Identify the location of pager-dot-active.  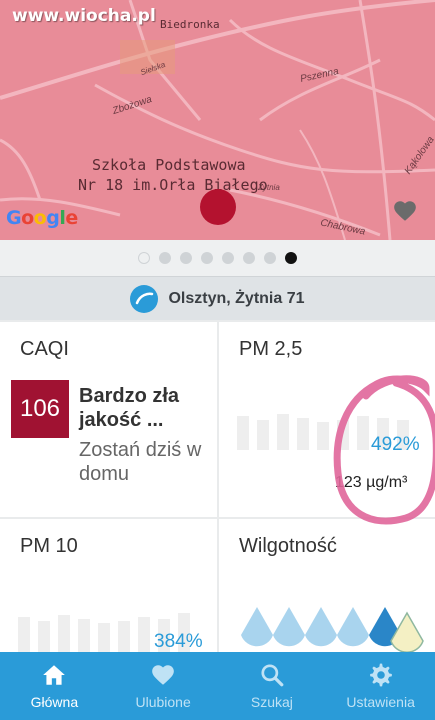
(291, 258).